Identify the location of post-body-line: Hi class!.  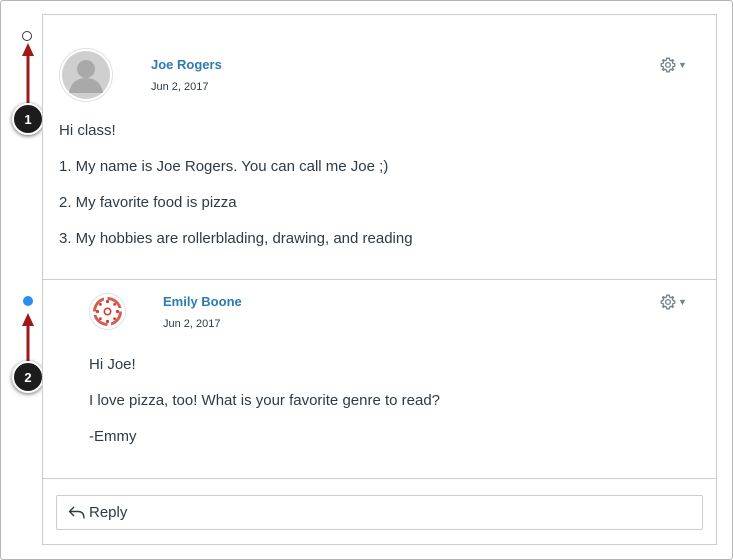
(87, 130).